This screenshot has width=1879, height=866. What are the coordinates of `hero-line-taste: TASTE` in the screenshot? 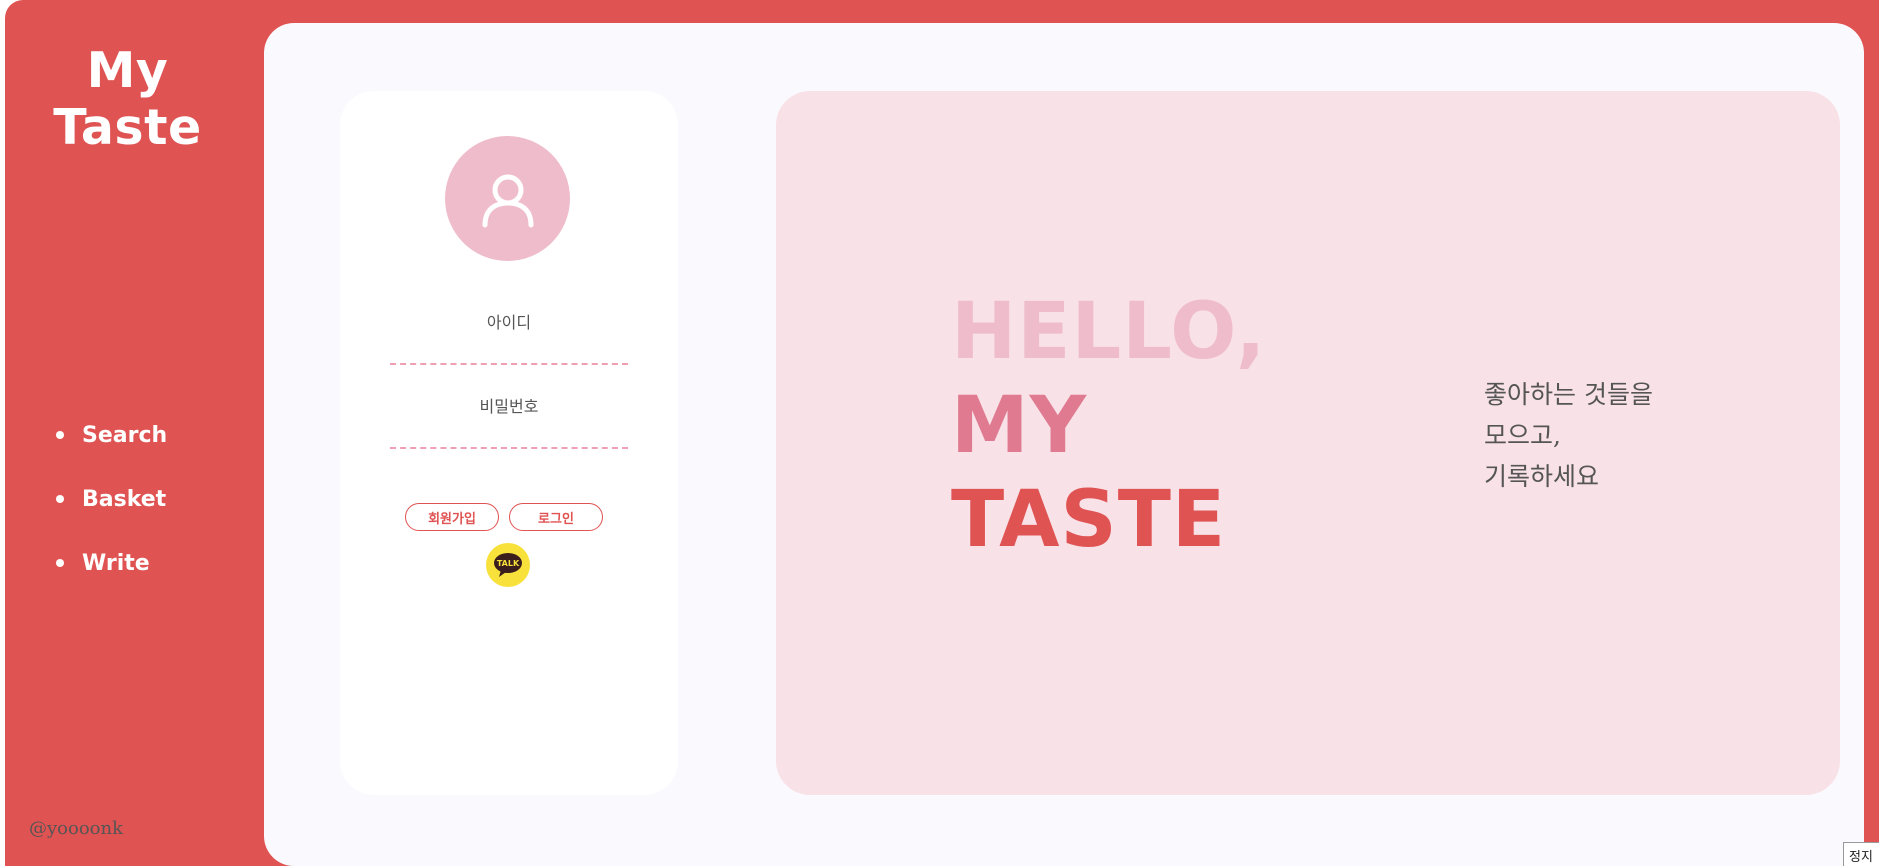 It's located at (1089, 520).